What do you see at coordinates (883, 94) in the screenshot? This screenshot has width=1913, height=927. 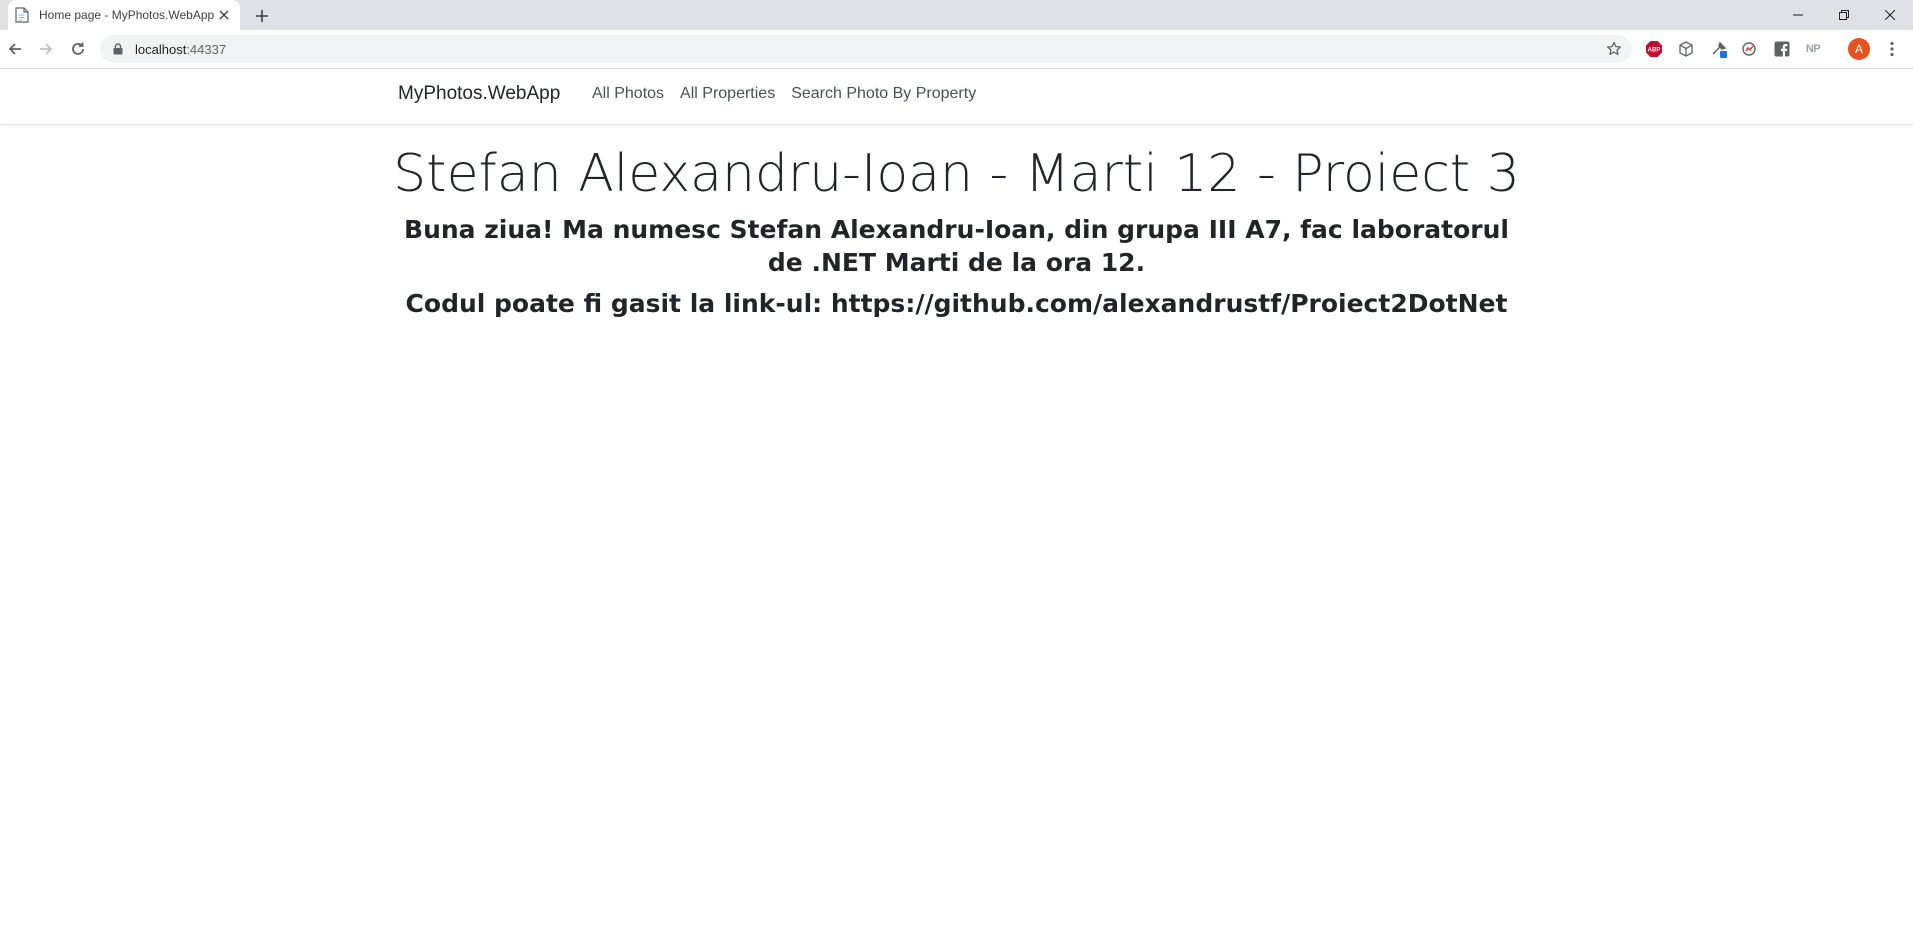 I see `nav-link-search-photo-by-property: Search Photo By Property` at bounding box center [883, 94].